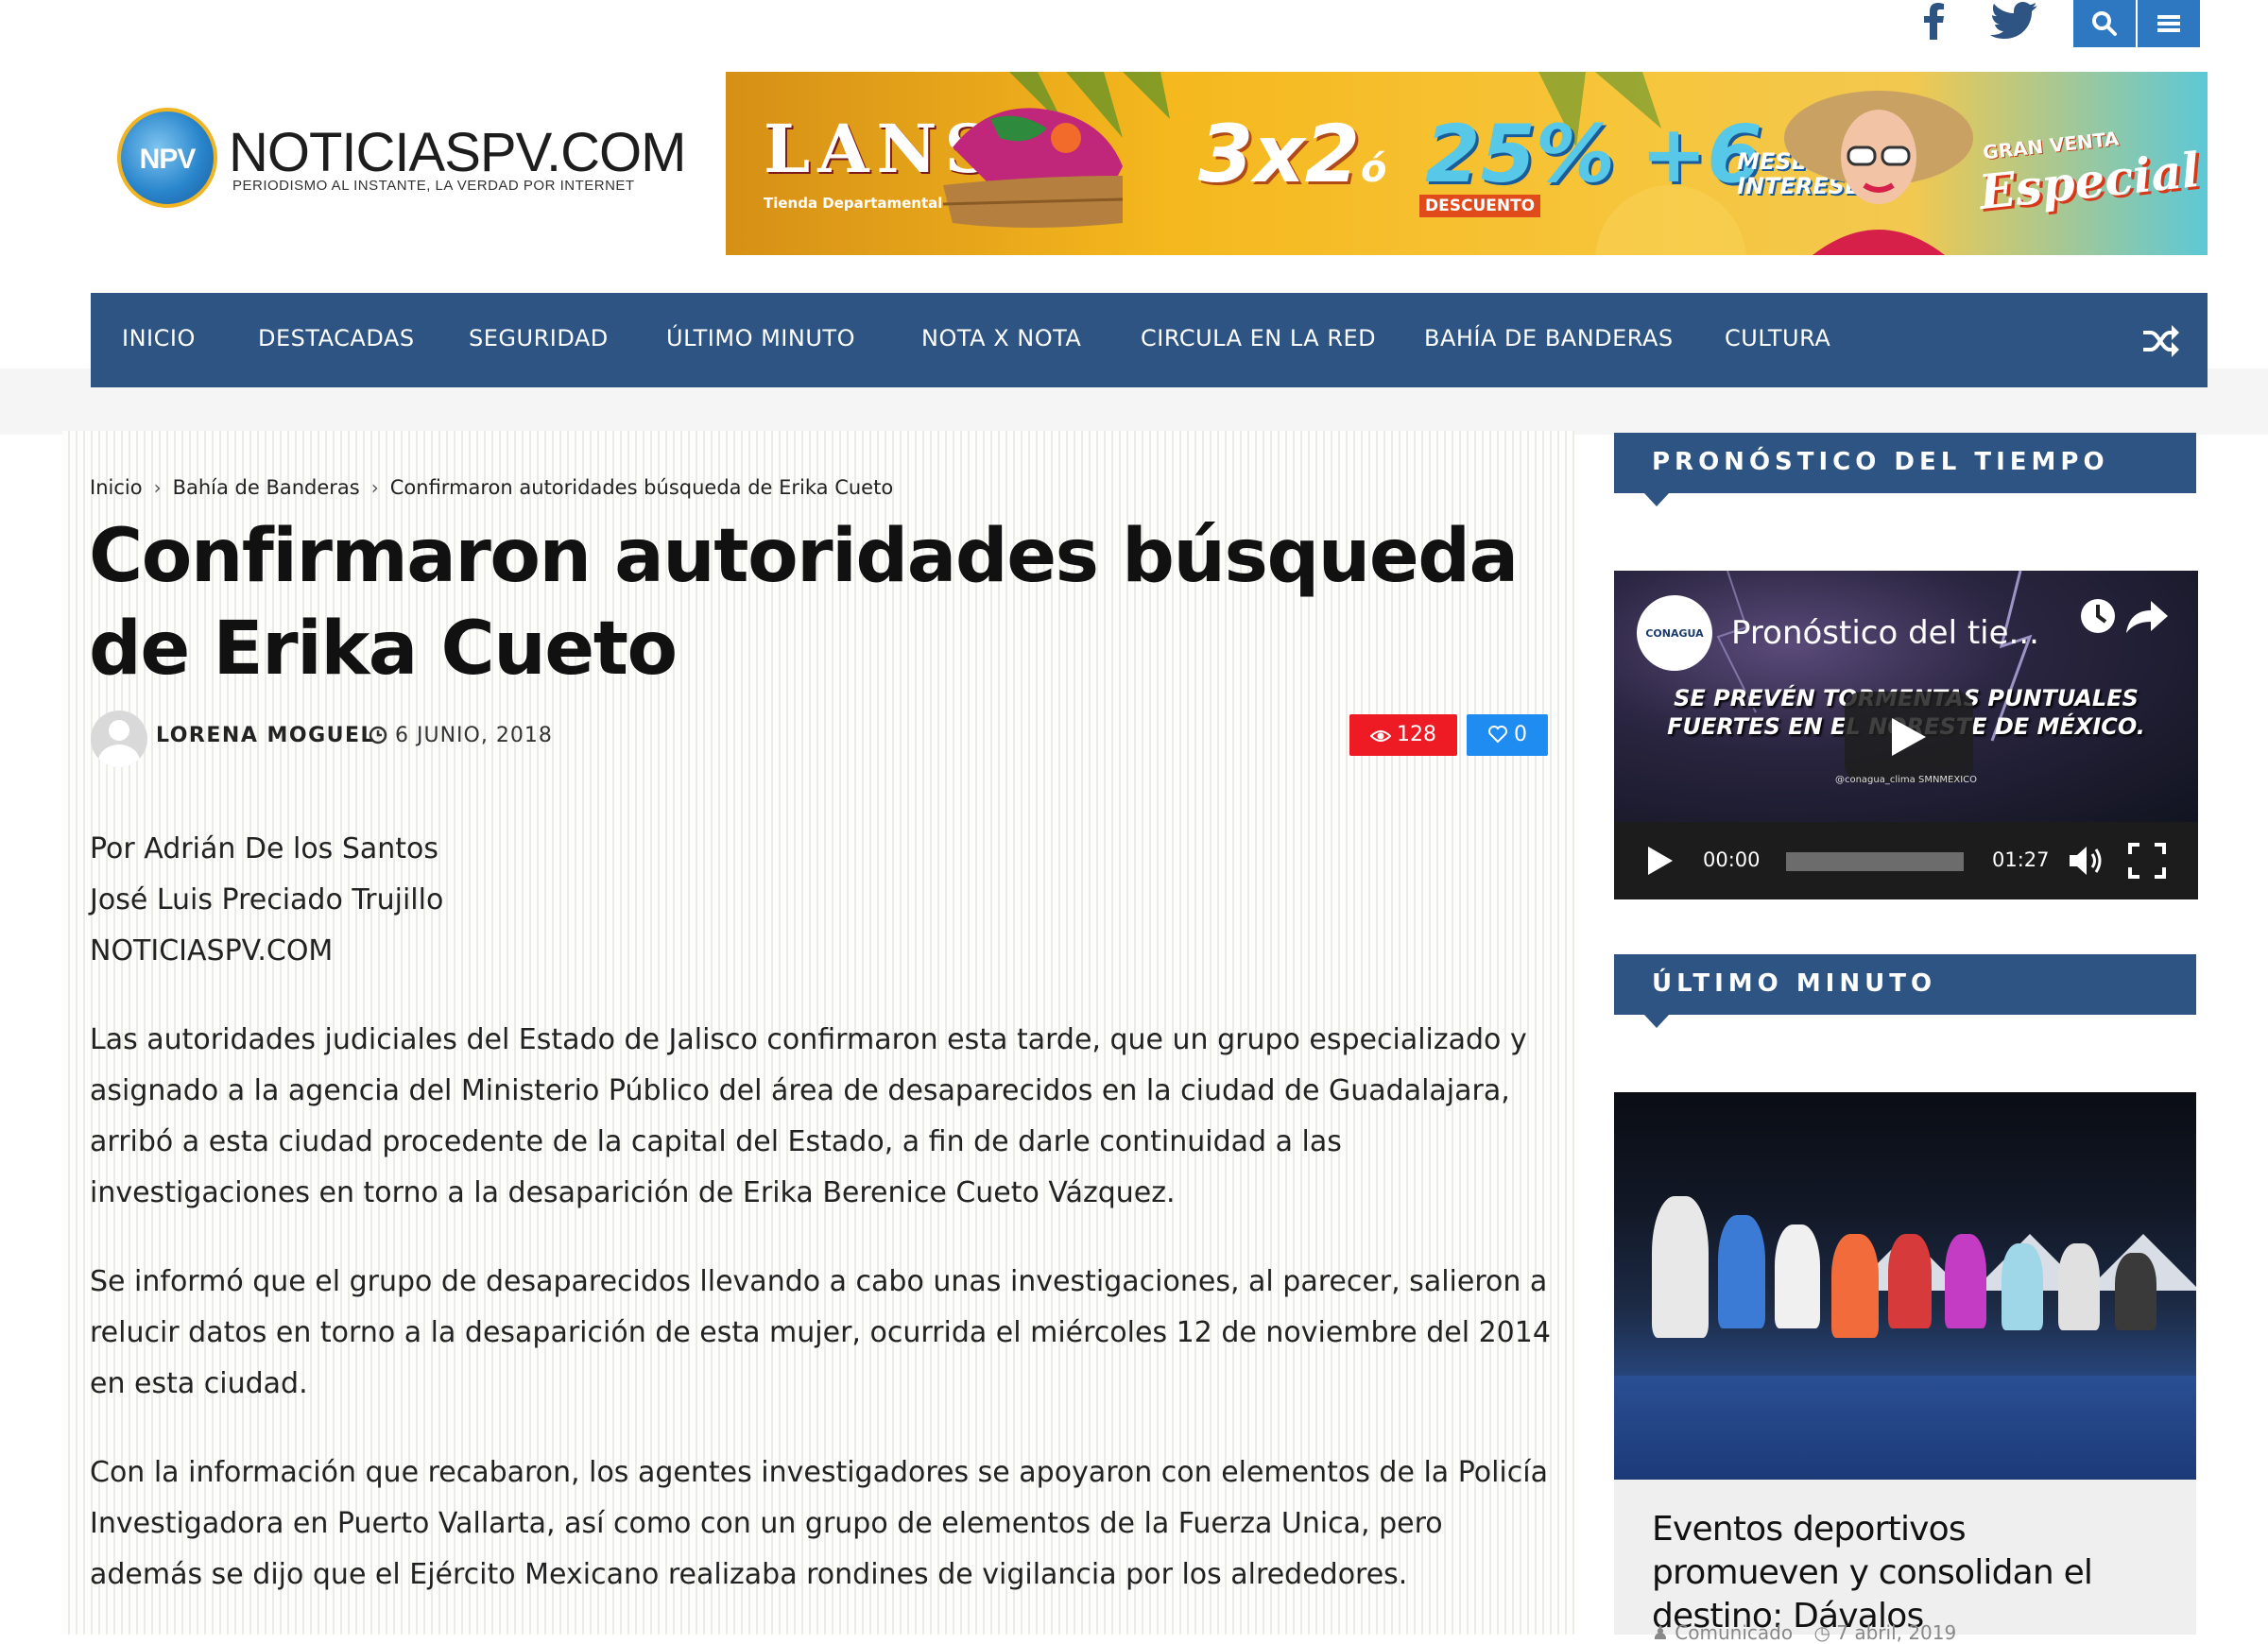 The image size is (2268, 1644). I want to click on road-surface, so click(1905, 1428).